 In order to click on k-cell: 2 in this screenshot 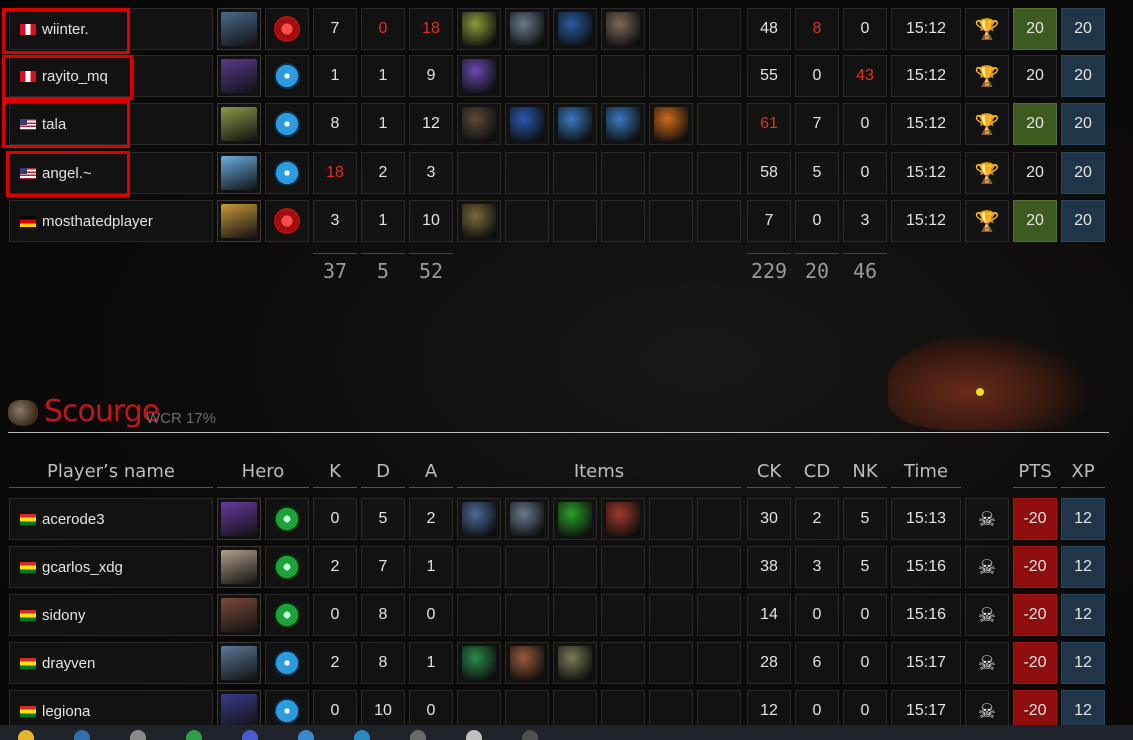, I will do `click(335, 663)`.